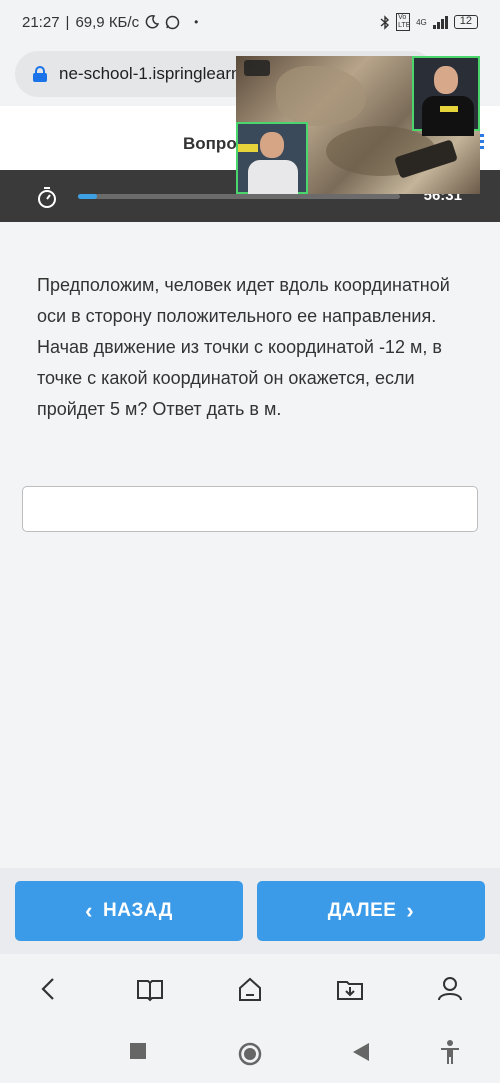  Describe the element at coordinates (429, 22) in the screenshot. I see `status-right: Vo LTE 4G 12` at that location.